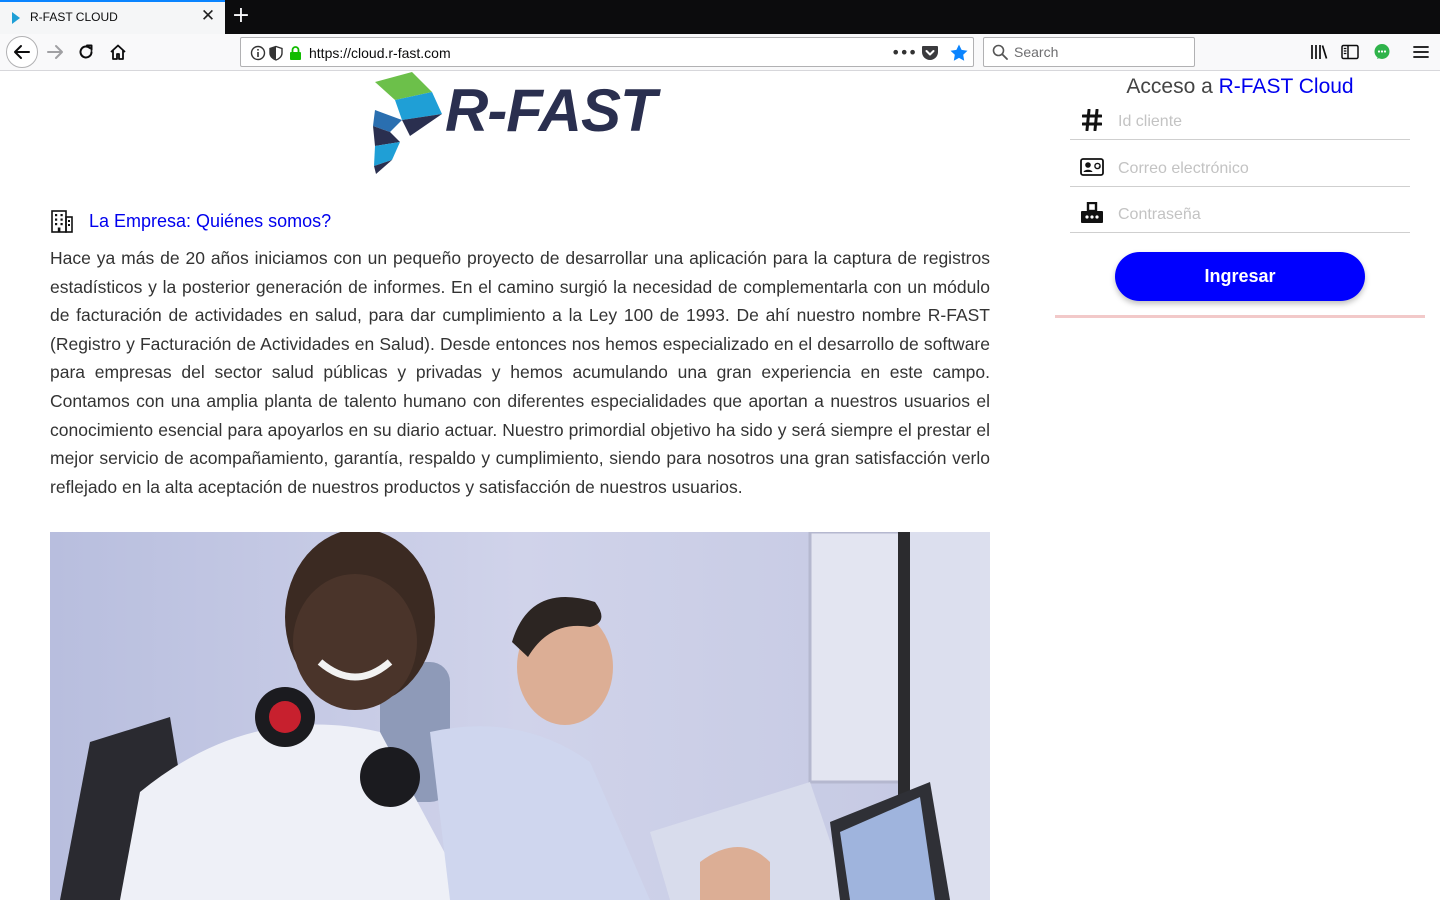 Image resolution: width=1440 pixels, height=900 pixels. I want to click on home-icon, so click(118, 52).